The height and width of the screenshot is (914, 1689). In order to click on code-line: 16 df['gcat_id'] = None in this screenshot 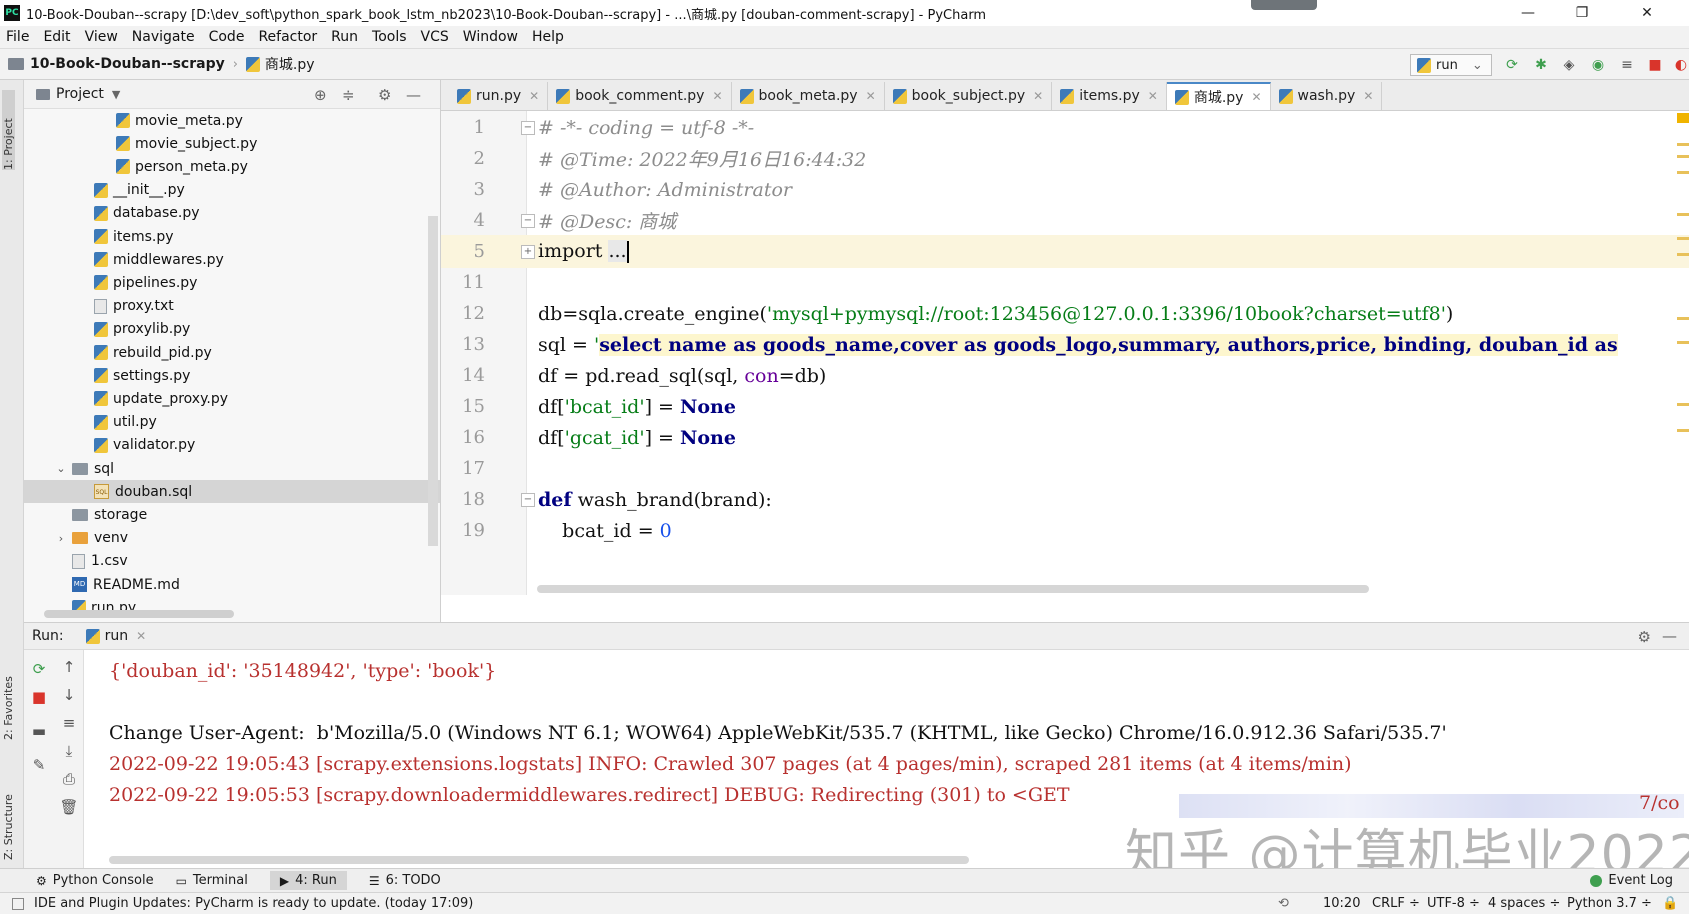, I will do `click(1065, 437)`.